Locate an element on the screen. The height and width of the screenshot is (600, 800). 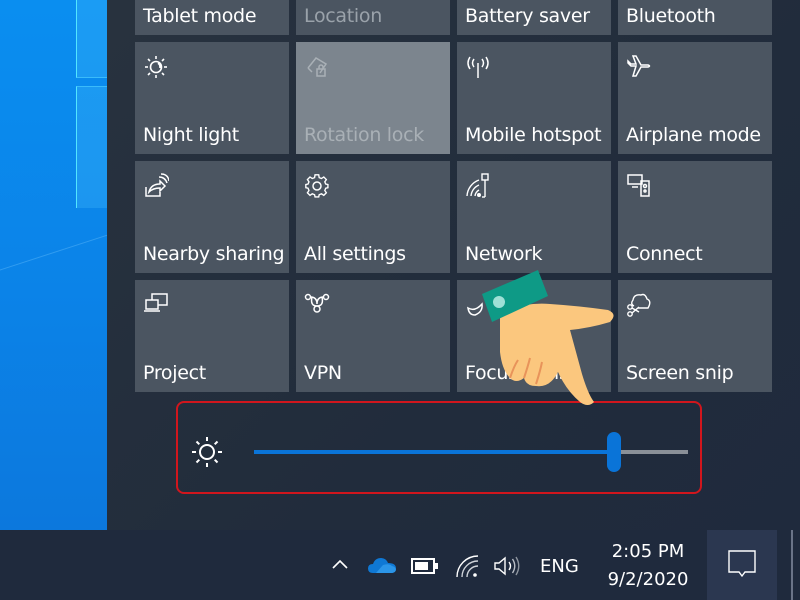
battery-icon is located at coordinates (425, 566).